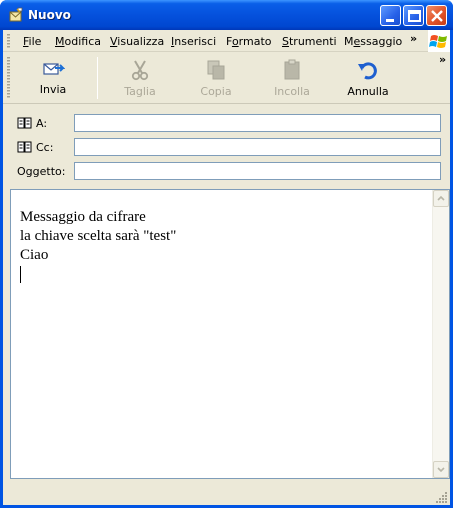 The height and width of the screenshot is (508, 453). I want to click on toolbar-grip, so click(8, 78).